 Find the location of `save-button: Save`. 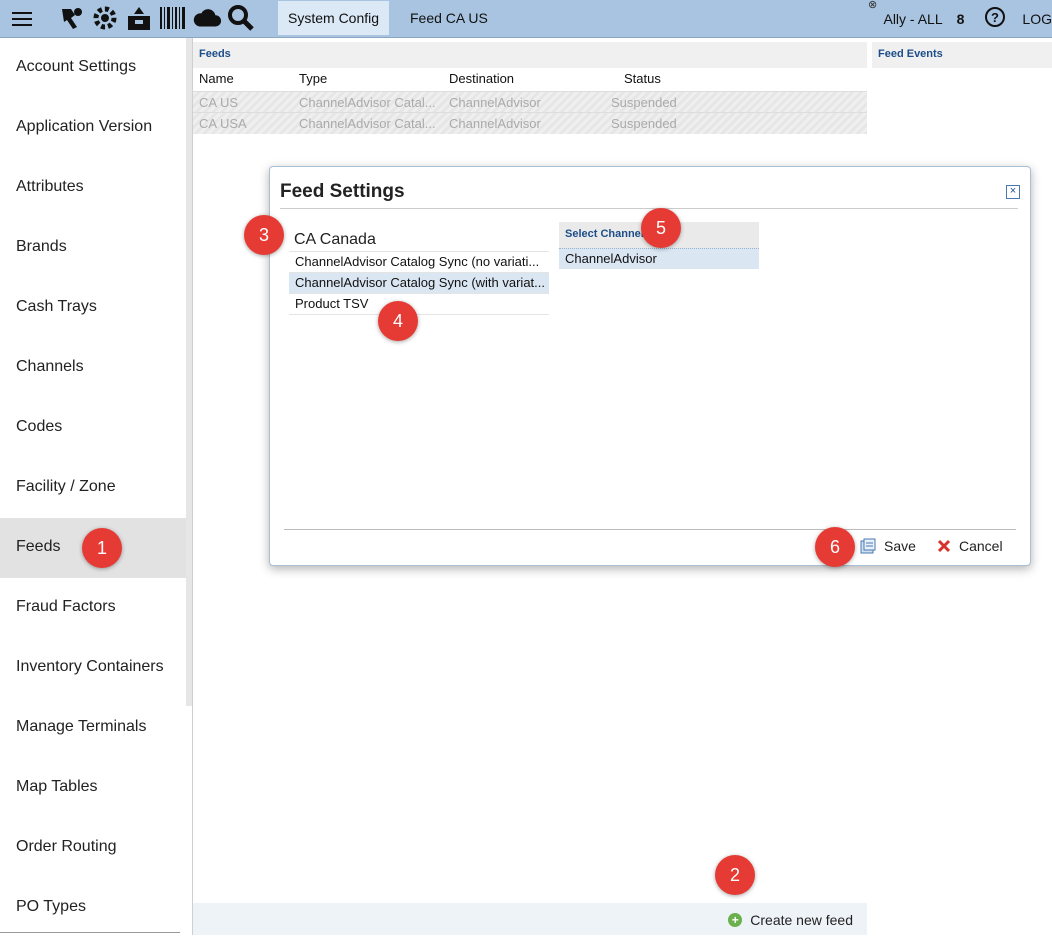

save-button: Save is located at coordinates (888, 546).